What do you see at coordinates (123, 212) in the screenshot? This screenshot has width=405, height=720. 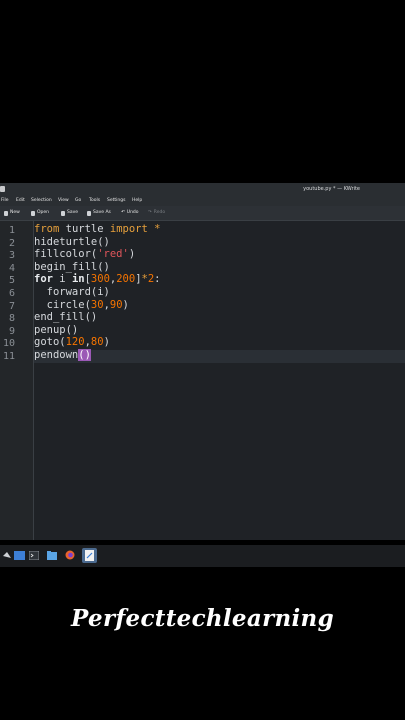 I see `undo-icon: ↶` at bounding box center [123, 212].